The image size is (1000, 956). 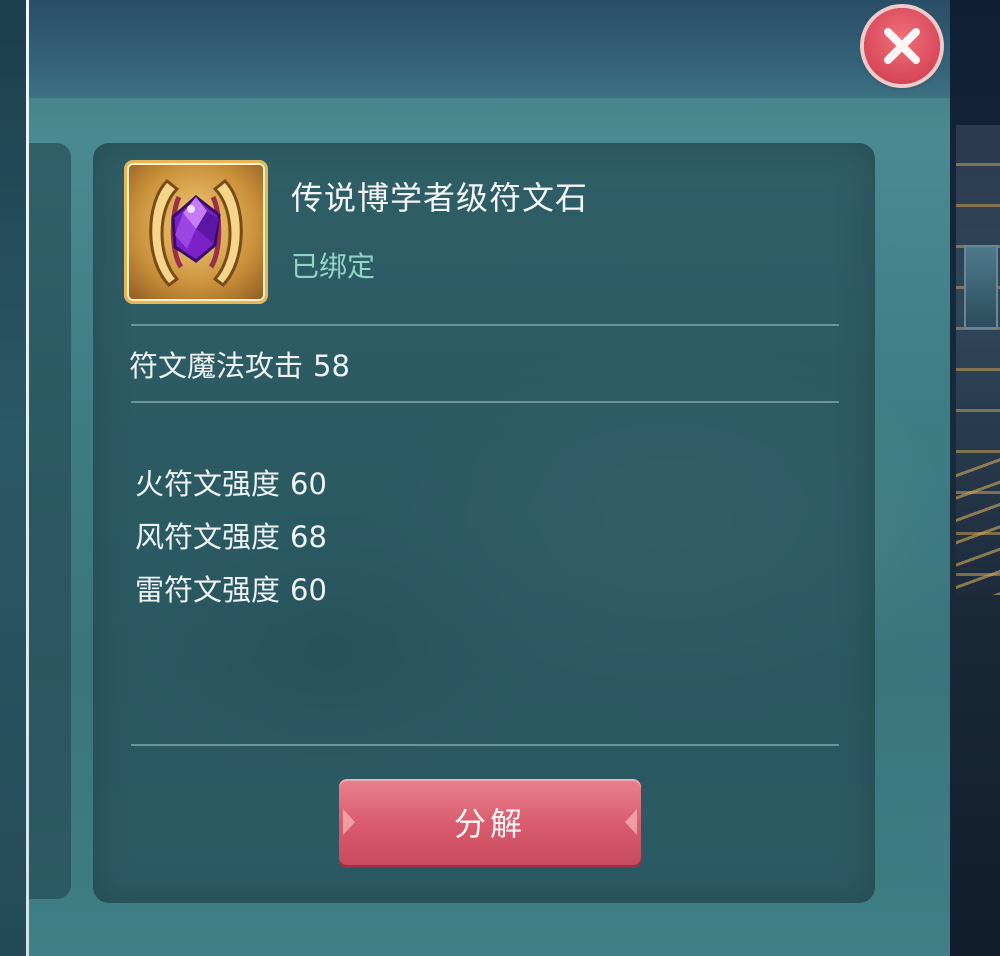 I want to click on button-notch-right, so click(x=631, y=822).